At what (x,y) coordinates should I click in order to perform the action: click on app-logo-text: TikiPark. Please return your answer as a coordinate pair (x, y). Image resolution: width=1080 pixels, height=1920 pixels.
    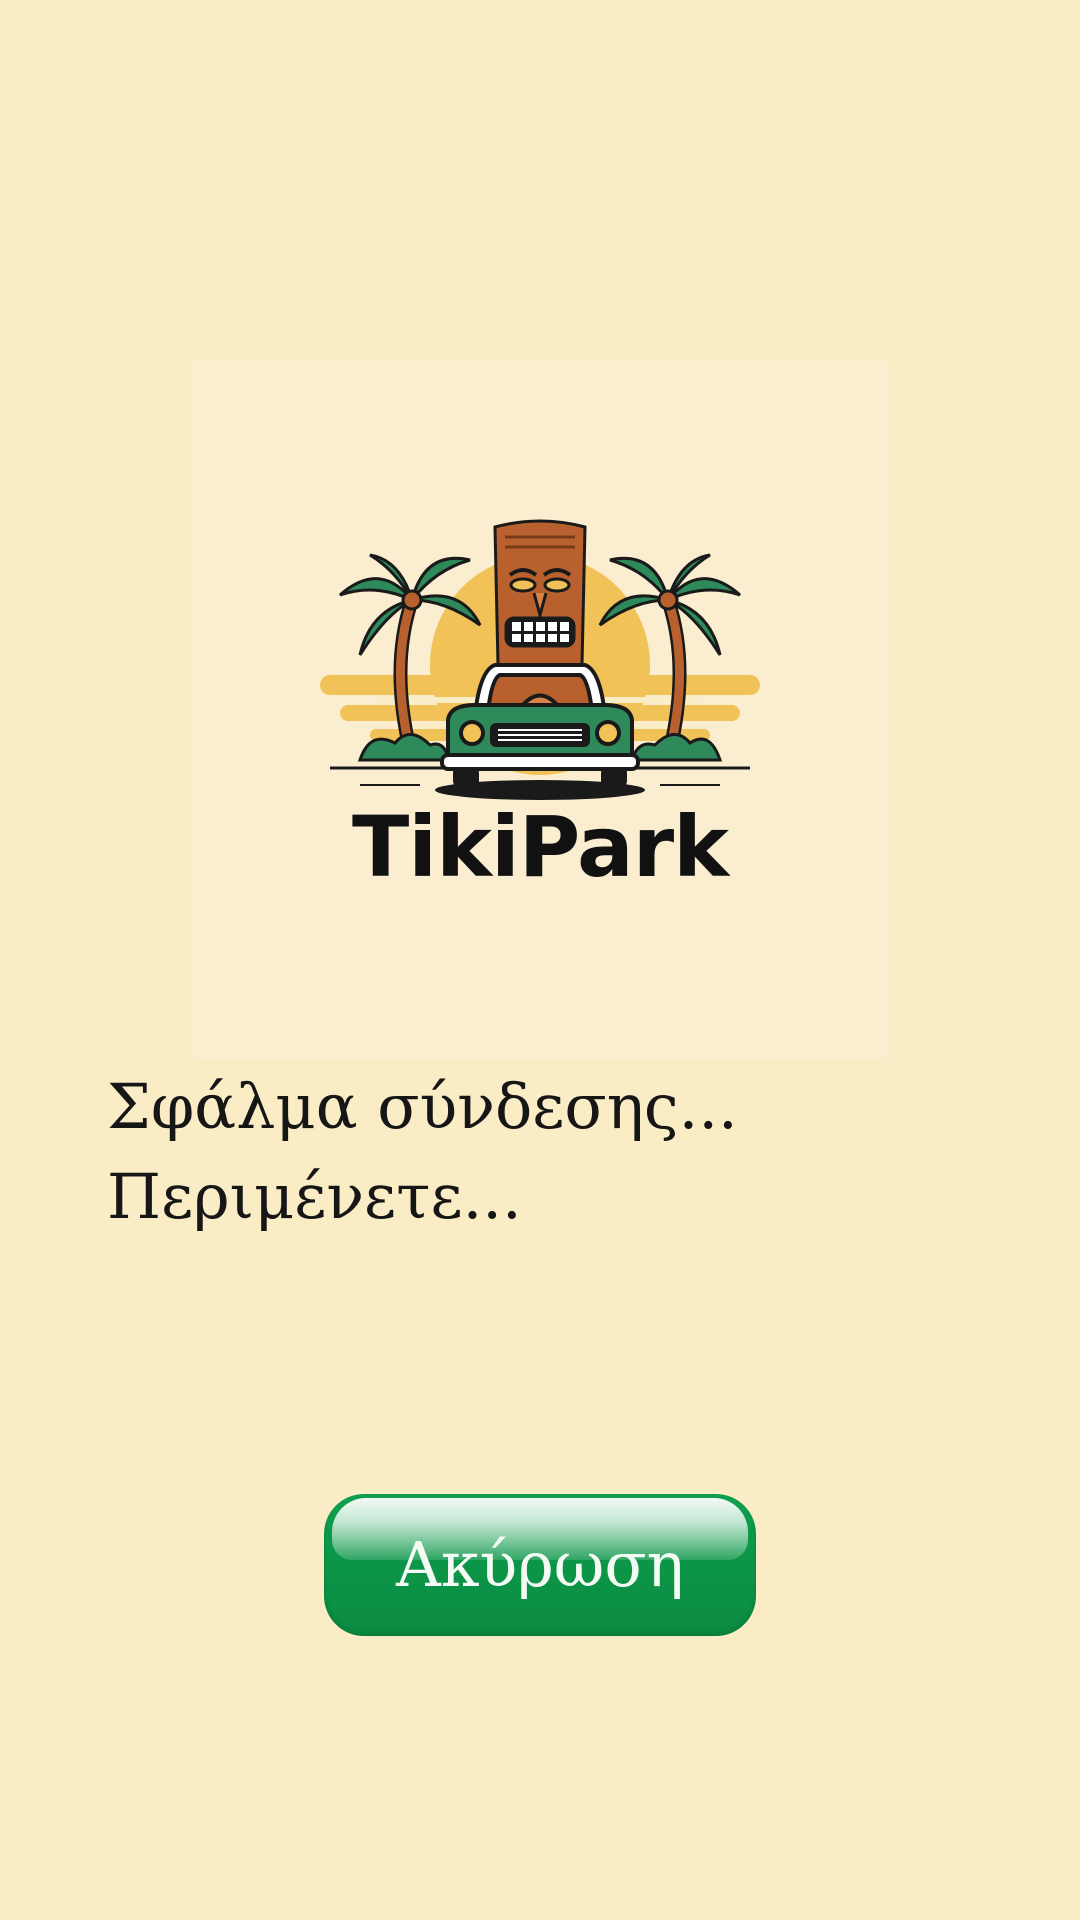
    Looking at the image, I should click on (540, 847).